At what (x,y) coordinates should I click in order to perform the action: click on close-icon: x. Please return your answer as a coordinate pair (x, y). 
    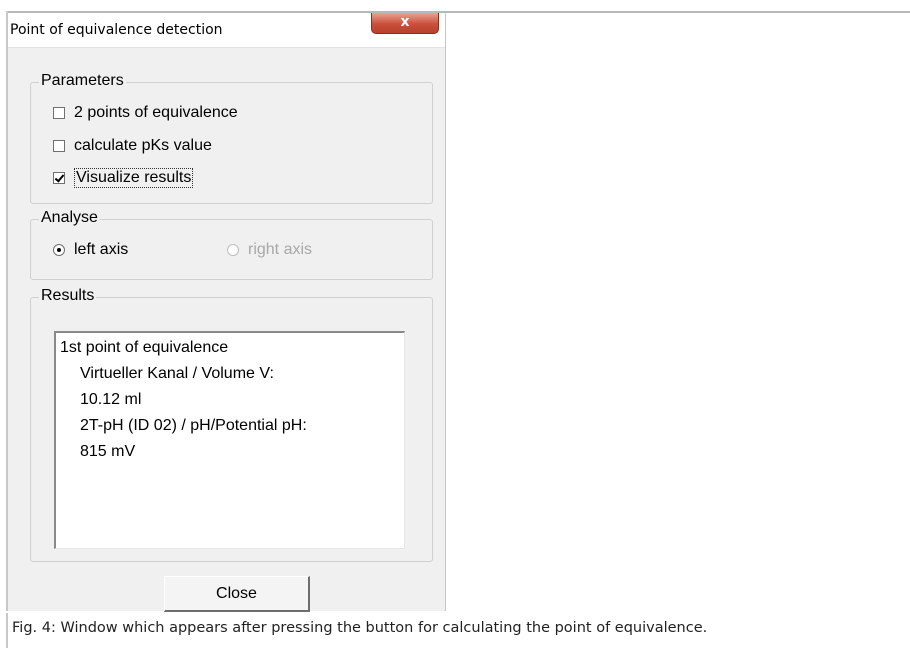
    Looking at the image, I should click on (405, 22).